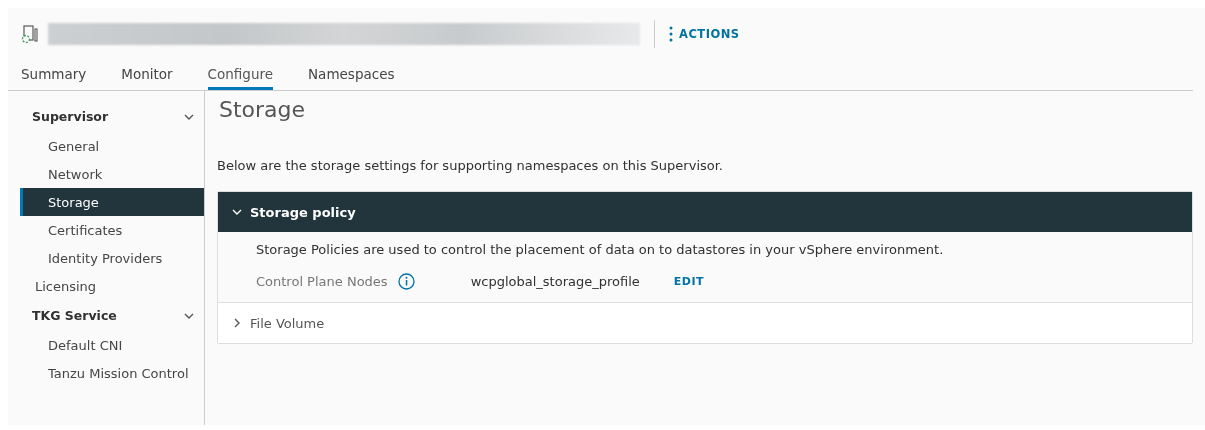  What do you see at coordinates (112, 116) in the screenshot?
I see `sidebar-group: Supervisor` at bounding box center [112, 116].